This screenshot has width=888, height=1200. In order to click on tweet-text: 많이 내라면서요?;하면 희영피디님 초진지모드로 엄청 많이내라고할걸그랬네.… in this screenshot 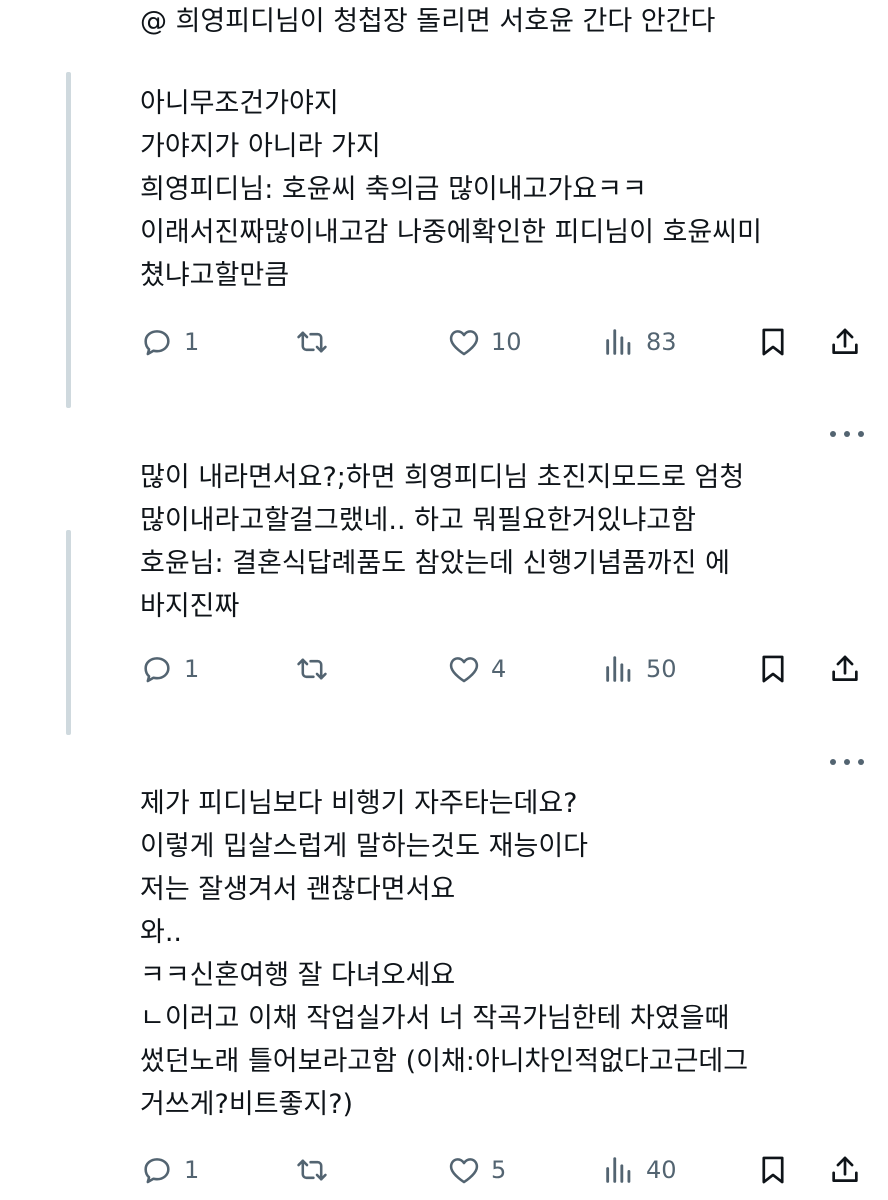, I will do `click(500, 542)`.